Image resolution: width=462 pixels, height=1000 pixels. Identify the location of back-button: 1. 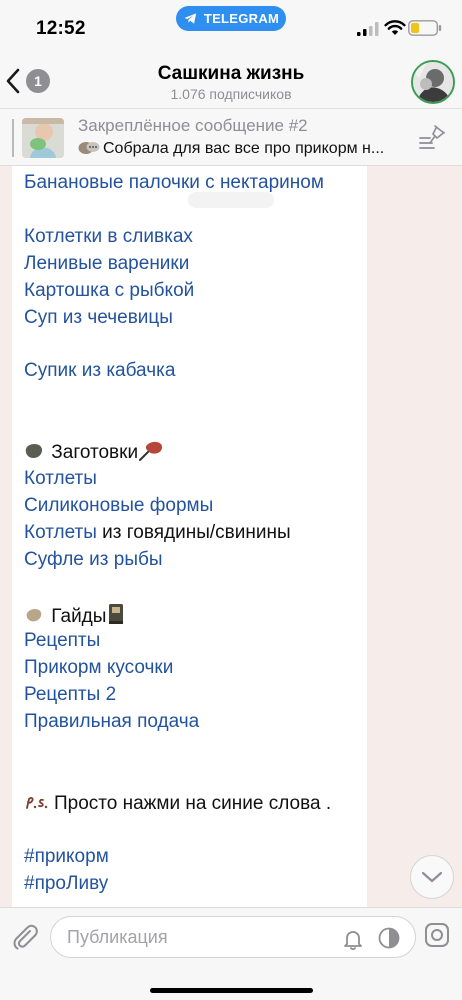
(31, 81).